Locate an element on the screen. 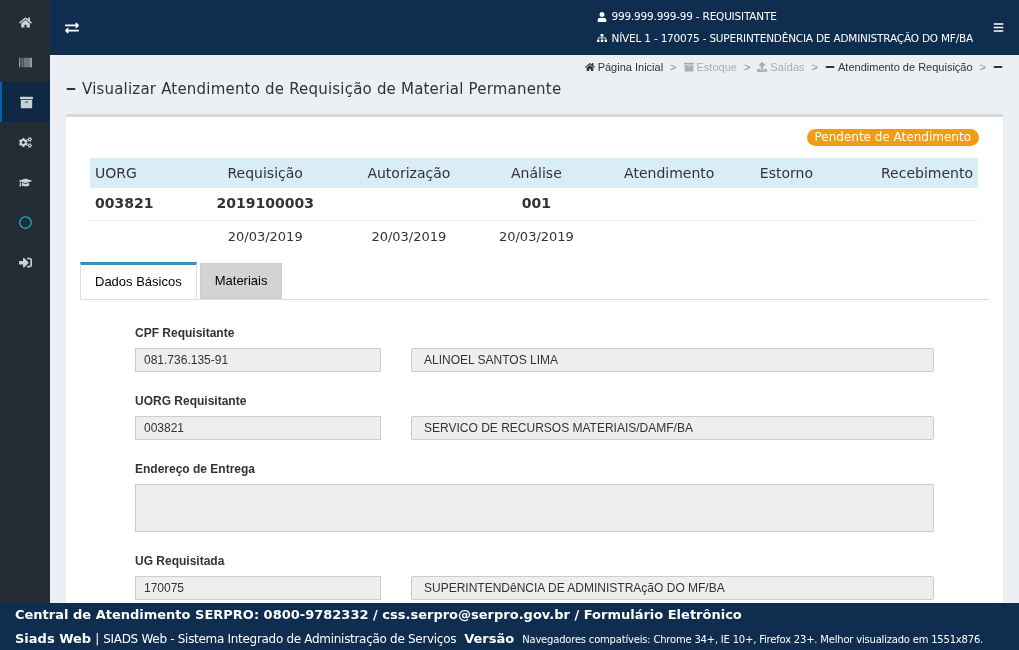 Image resolution: width=1019 pixels, height=650 pixels. name-field: SERVICO DE RECURSOS MATERIAIS/DAMF/BA is located at coordinates (672, 428).